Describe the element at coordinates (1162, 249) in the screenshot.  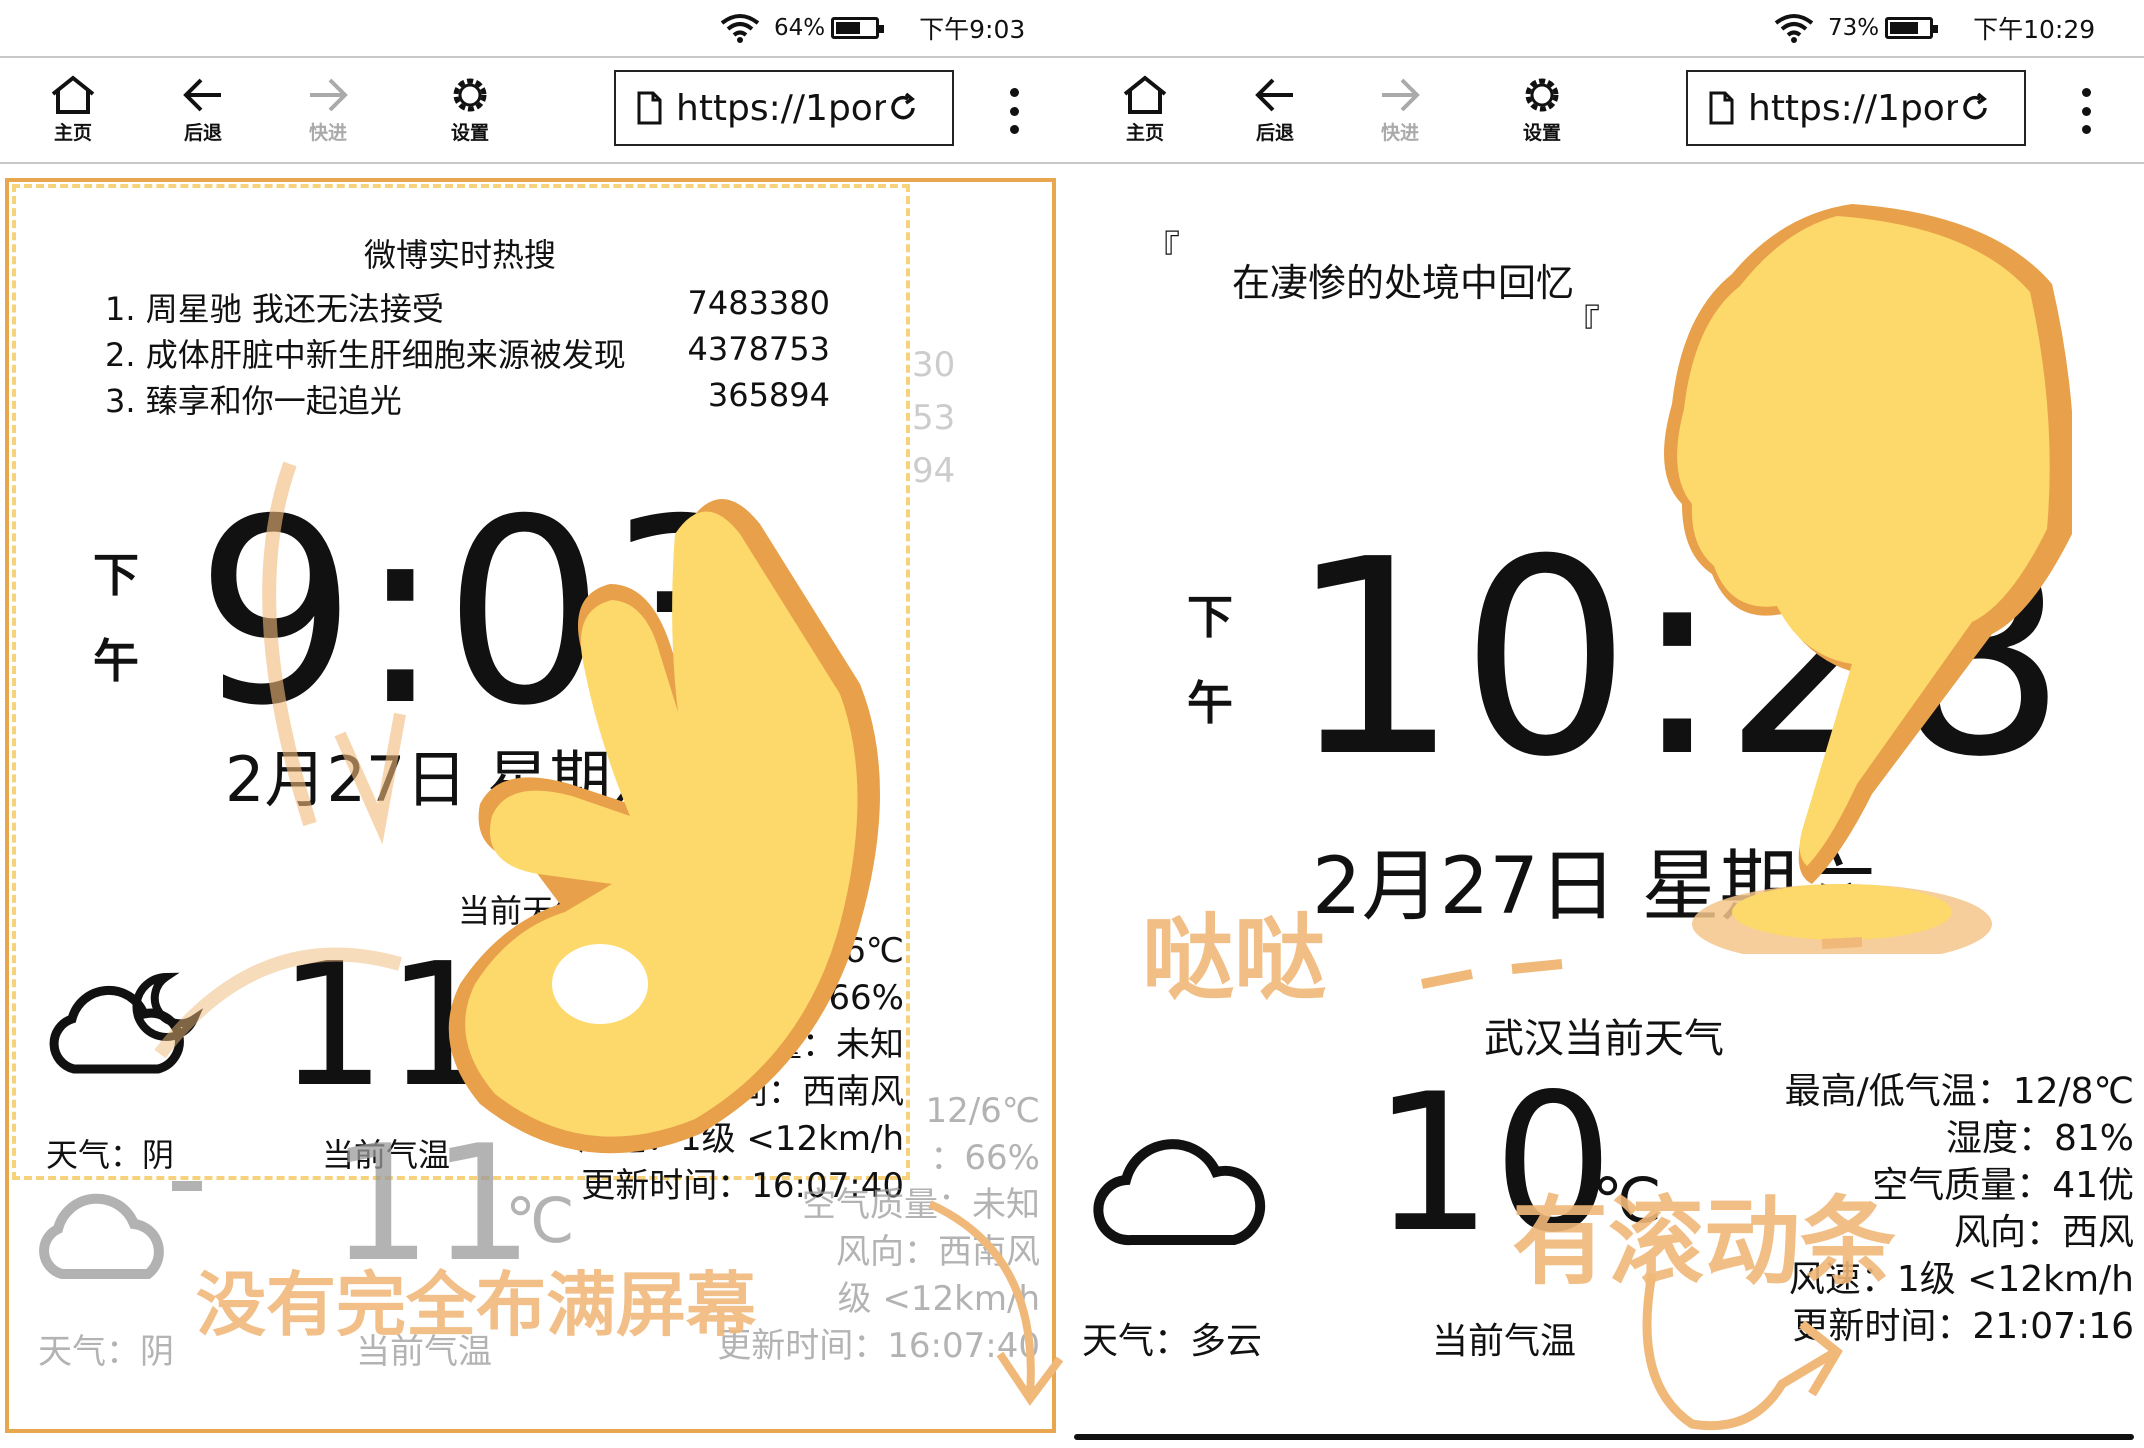
I see `quote-open-mark: 『` at that location.